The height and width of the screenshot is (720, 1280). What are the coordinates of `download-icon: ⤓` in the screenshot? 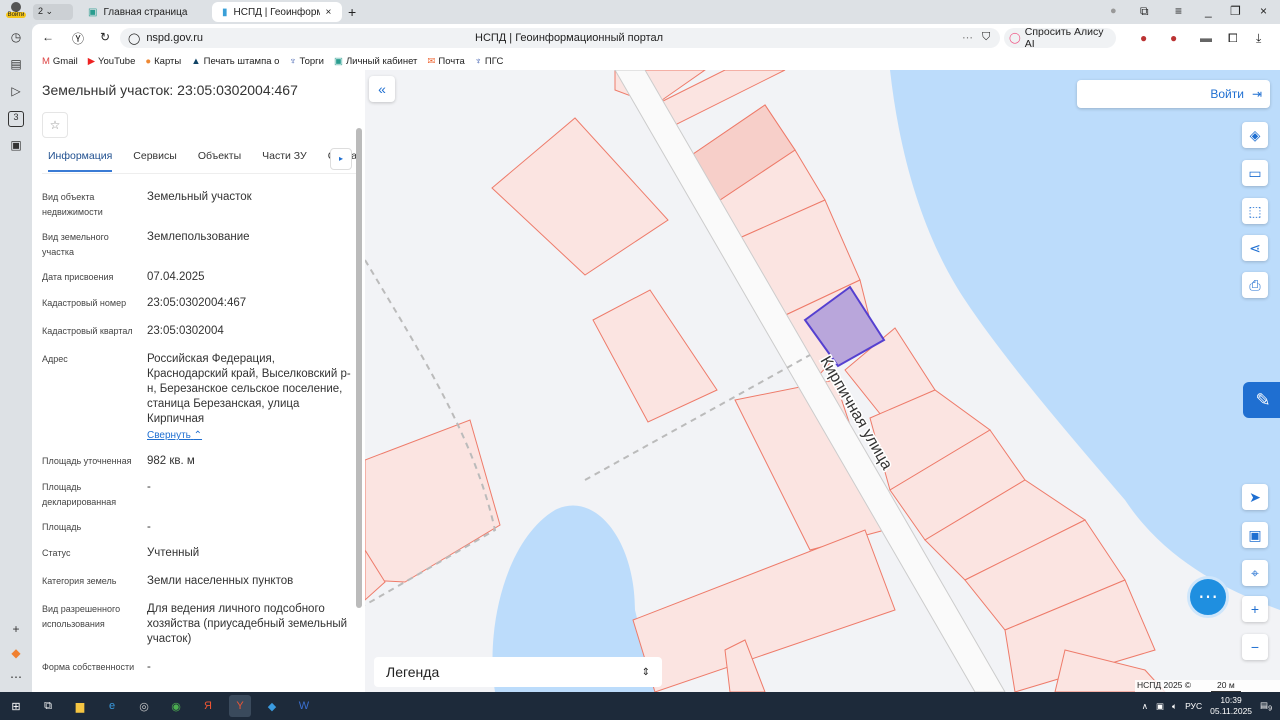 It's located at (1258, 38).